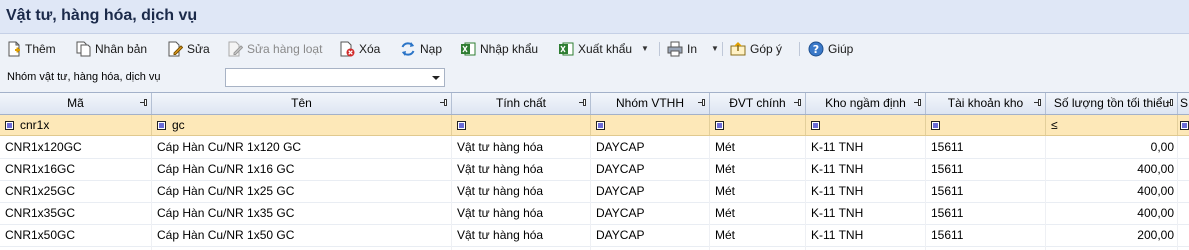  What do you see at coordinates (31, 48) in the screenshot?
I see `add-button: Thêm` at bounding box center [31, 48].